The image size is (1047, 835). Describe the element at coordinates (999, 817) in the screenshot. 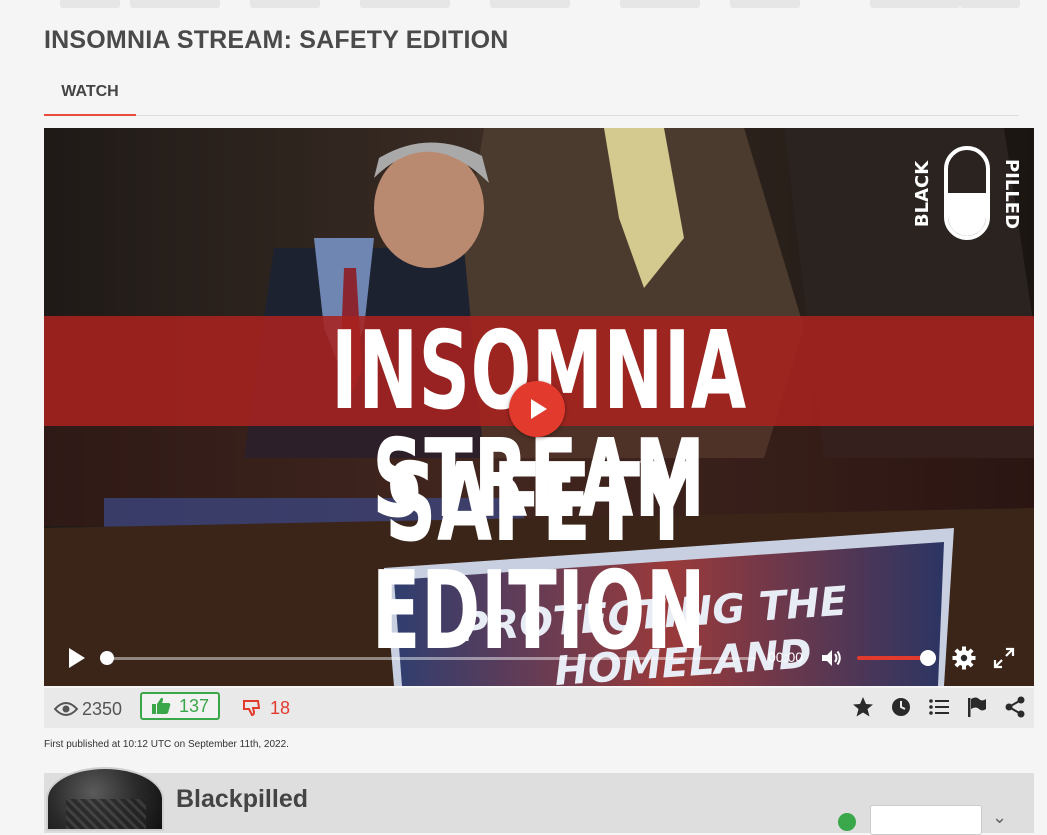

I see `chevron-down-icon: ⌄` at that location.